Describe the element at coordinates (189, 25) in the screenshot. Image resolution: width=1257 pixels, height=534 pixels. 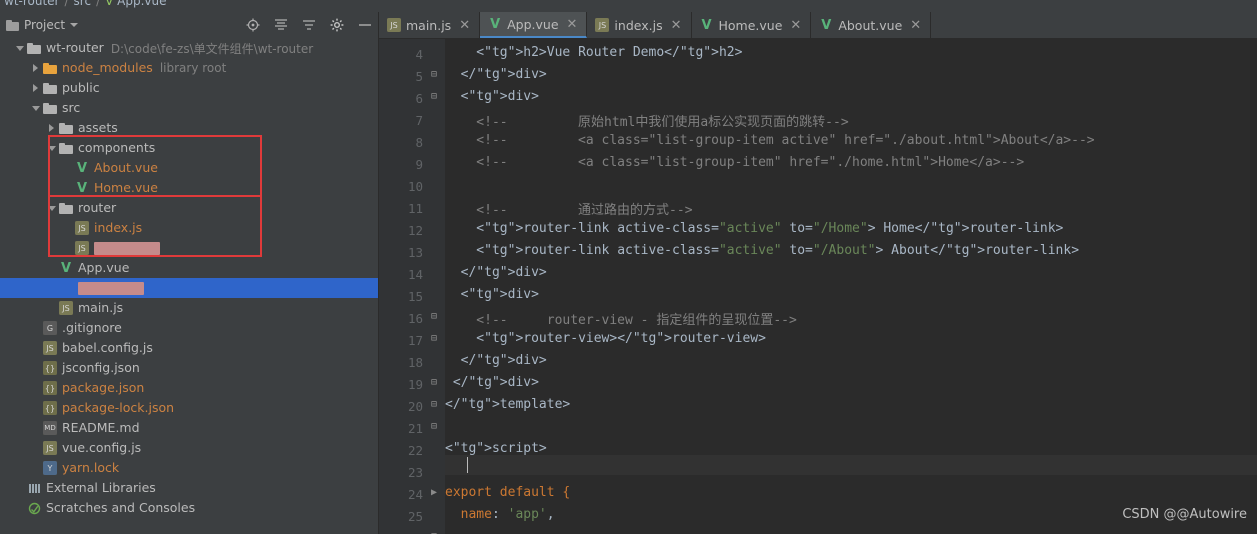
I see `project-panel-toolbar: Project` at that location.